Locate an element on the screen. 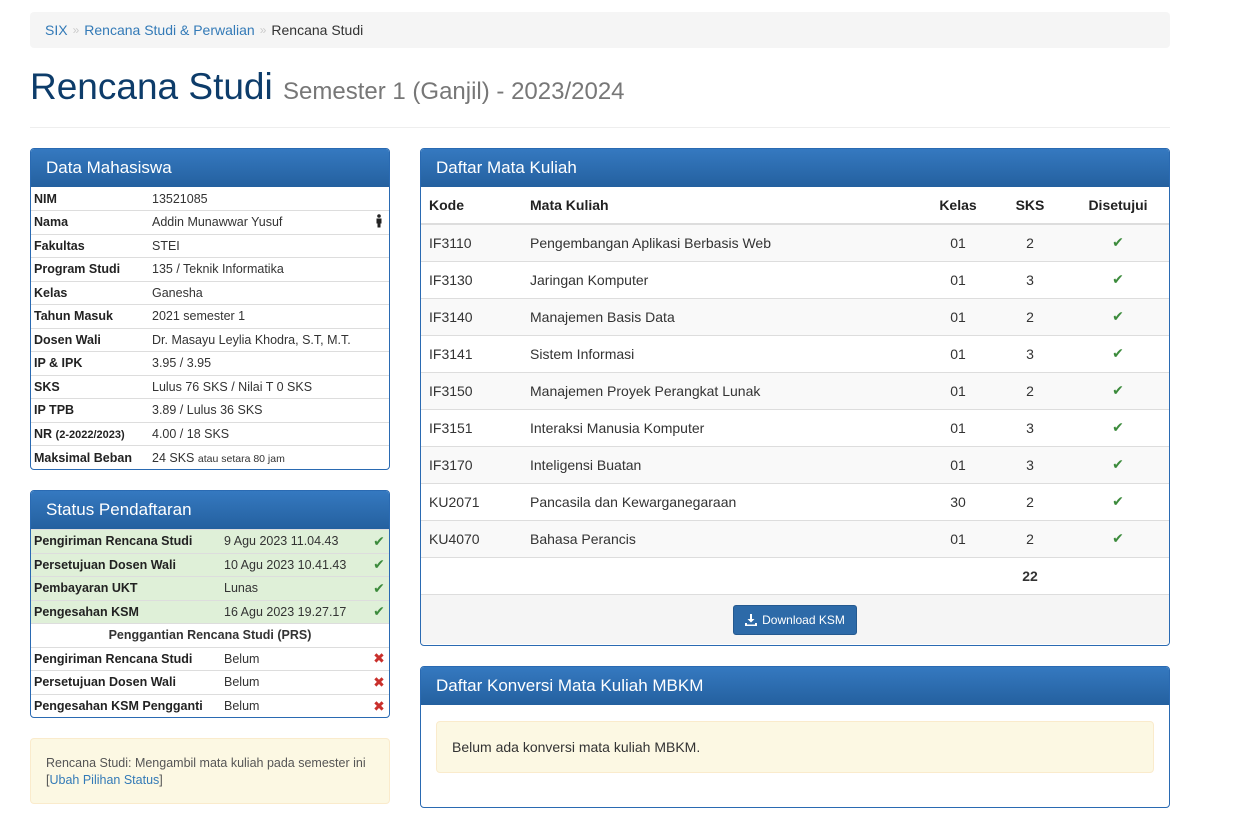 This screenshot has width=1250, height=815. course-name: Interaksi Manusia Komputer is located at coordinates (722, 427).